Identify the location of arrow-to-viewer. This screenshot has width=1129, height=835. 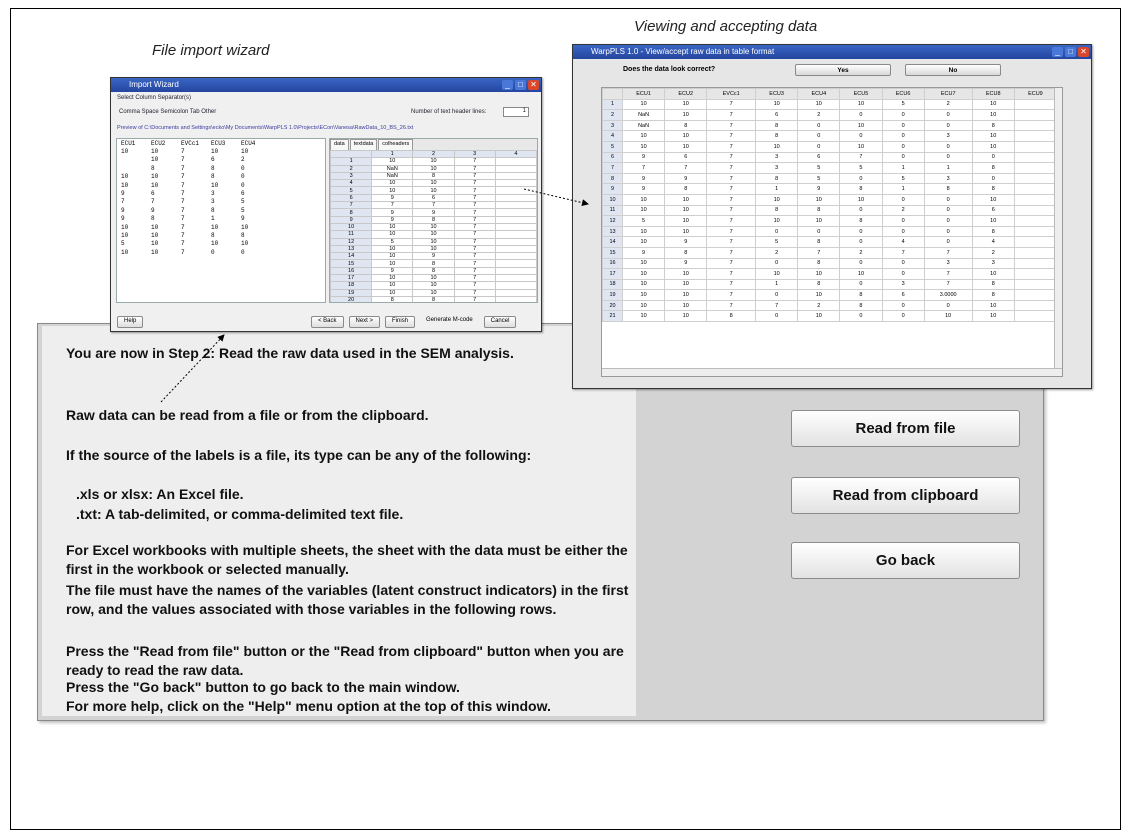
(556, 197).